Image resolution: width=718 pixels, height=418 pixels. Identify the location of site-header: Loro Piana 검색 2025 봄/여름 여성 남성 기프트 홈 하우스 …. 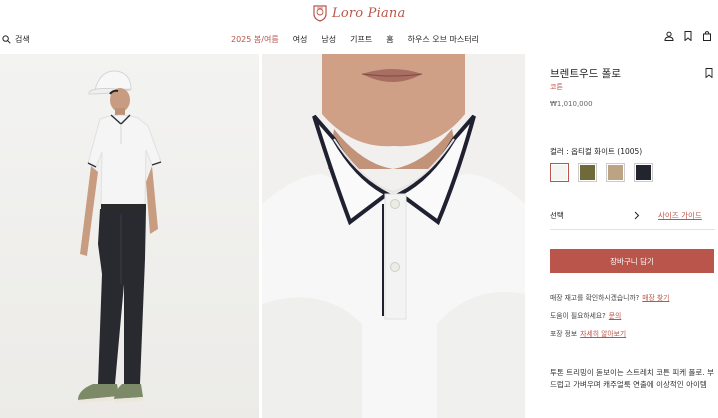
(359, 27).